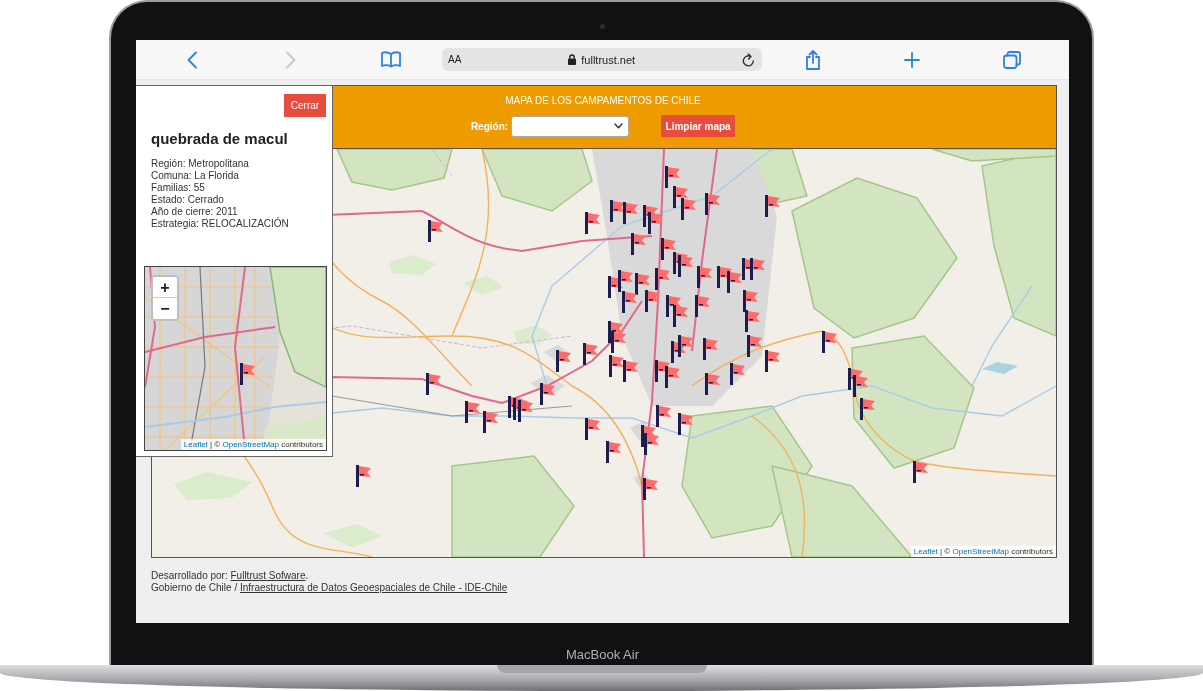 Image resolution: width=1203 pixels, height=691 pixels. I want to click on region-label: Región:, so click(489, 126).